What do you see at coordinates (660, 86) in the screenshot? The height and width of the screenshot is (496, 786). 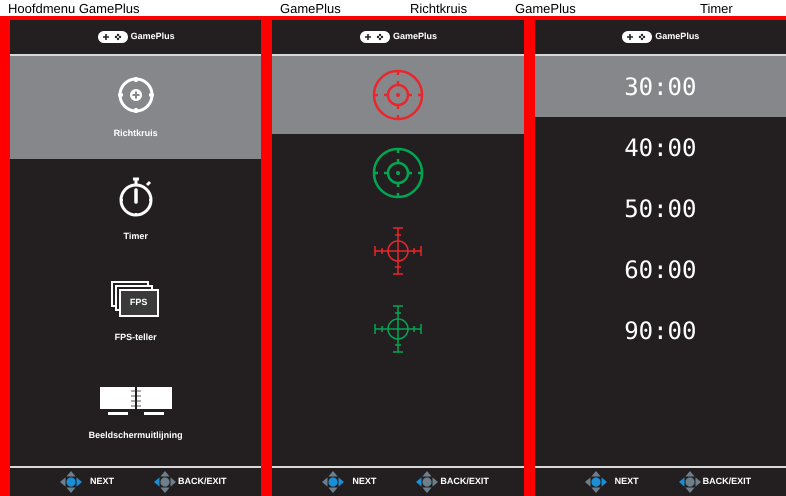 I see `timer-option: 30:00` at bounding box center [660, 86].